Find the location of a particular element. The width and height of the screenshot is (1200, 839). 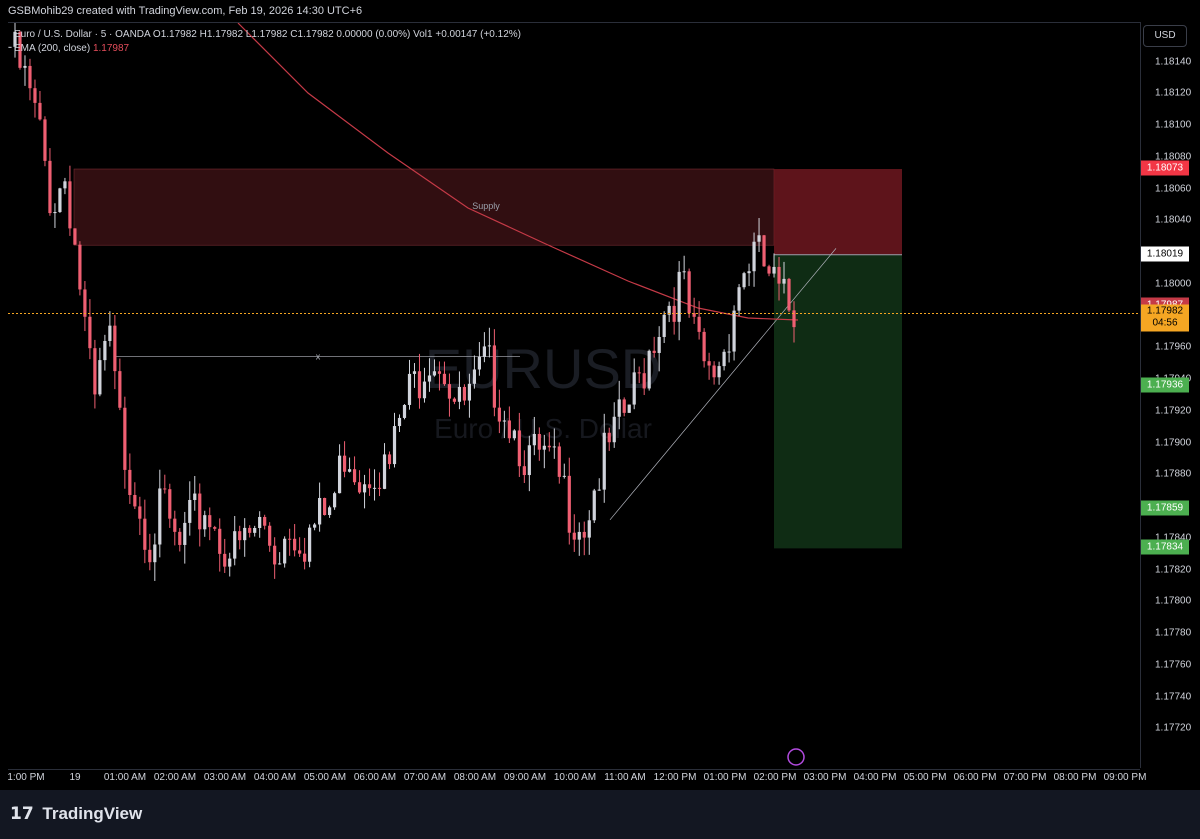

price-tick-label: 1.17800 is located at coordinates (1173, 601).